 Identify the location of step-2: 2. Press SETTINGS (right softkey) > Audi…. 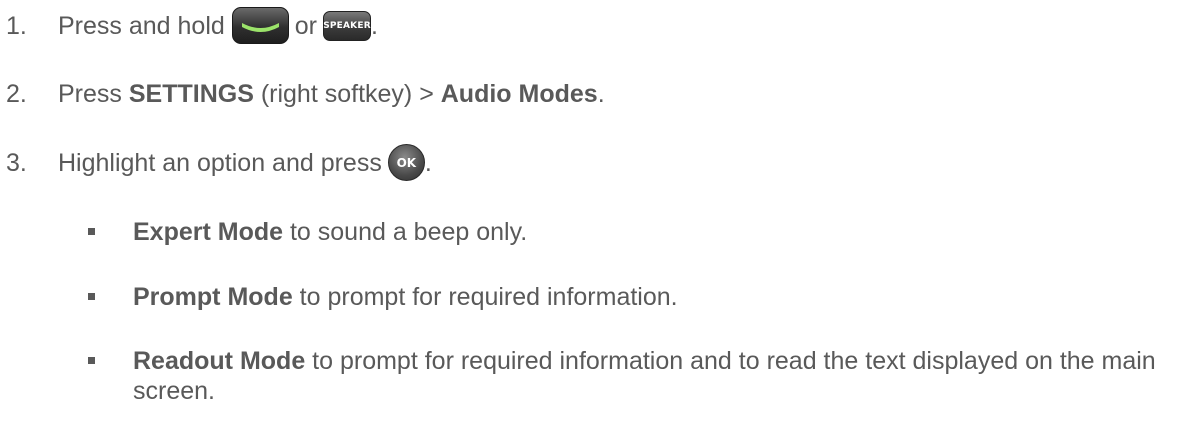
(305, 94).